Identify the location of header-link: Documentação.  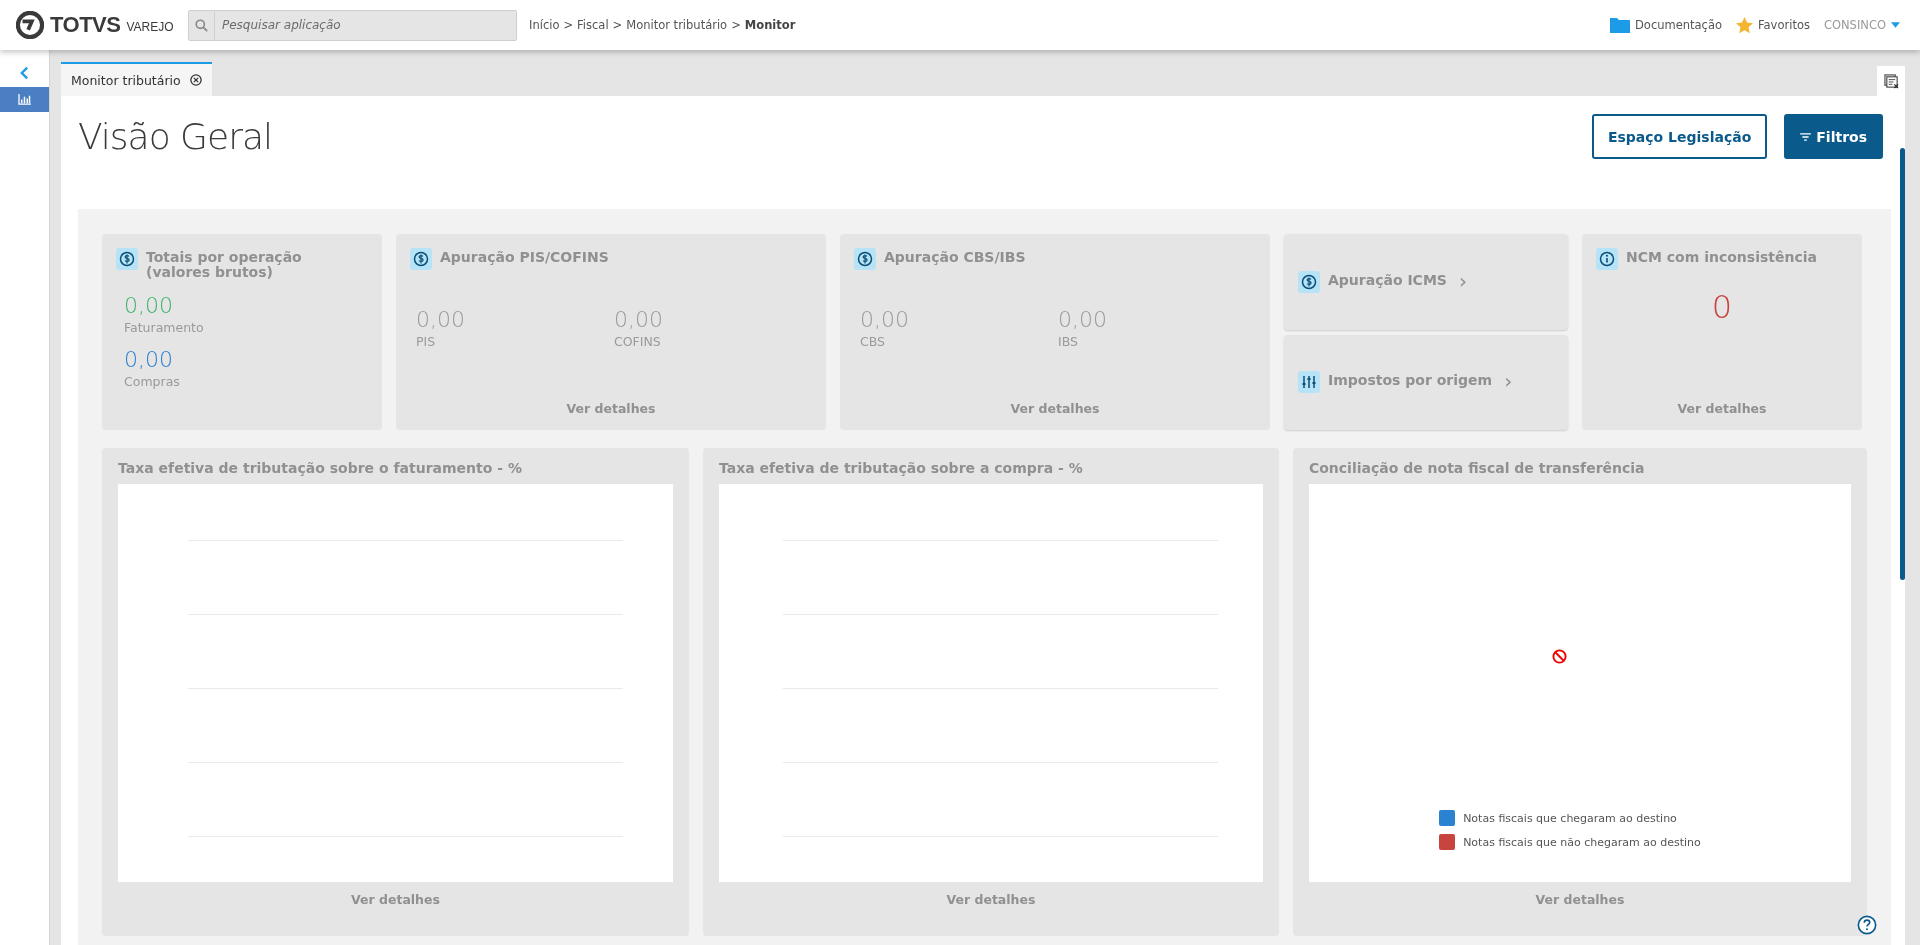
(1678, 25).